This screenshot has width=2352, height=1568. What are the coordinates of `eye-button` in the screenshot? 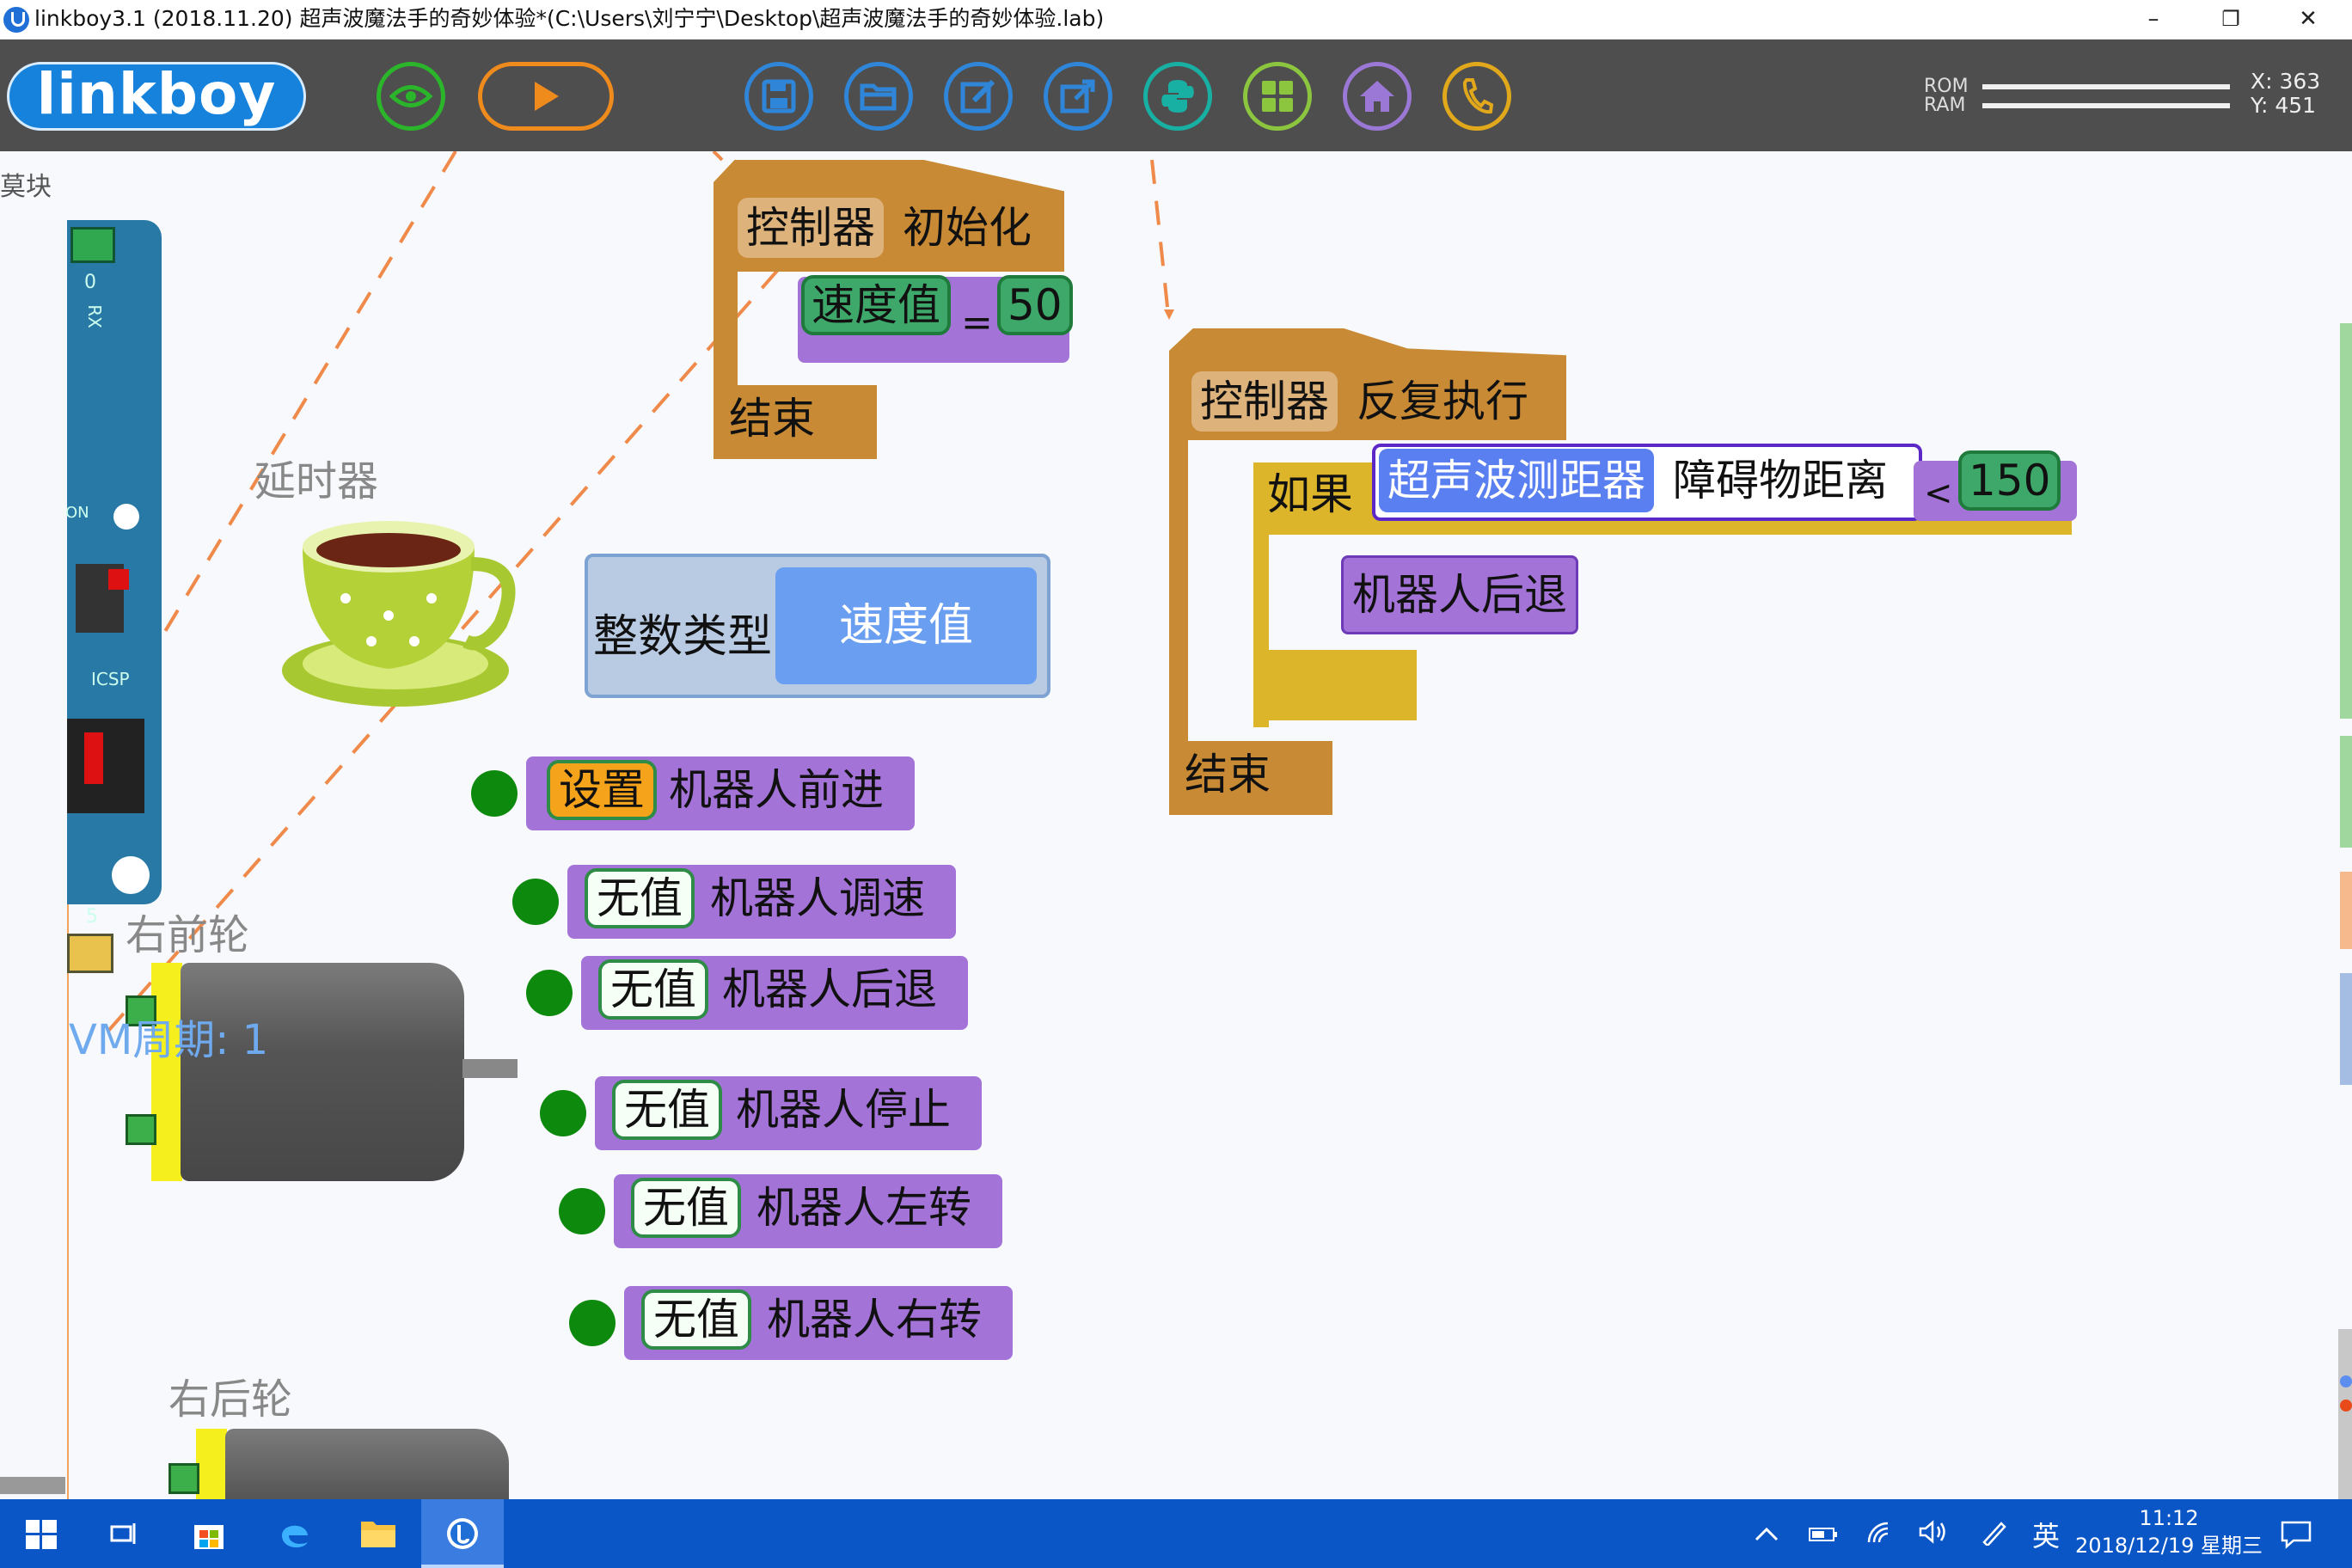 It's located at (411, 96).